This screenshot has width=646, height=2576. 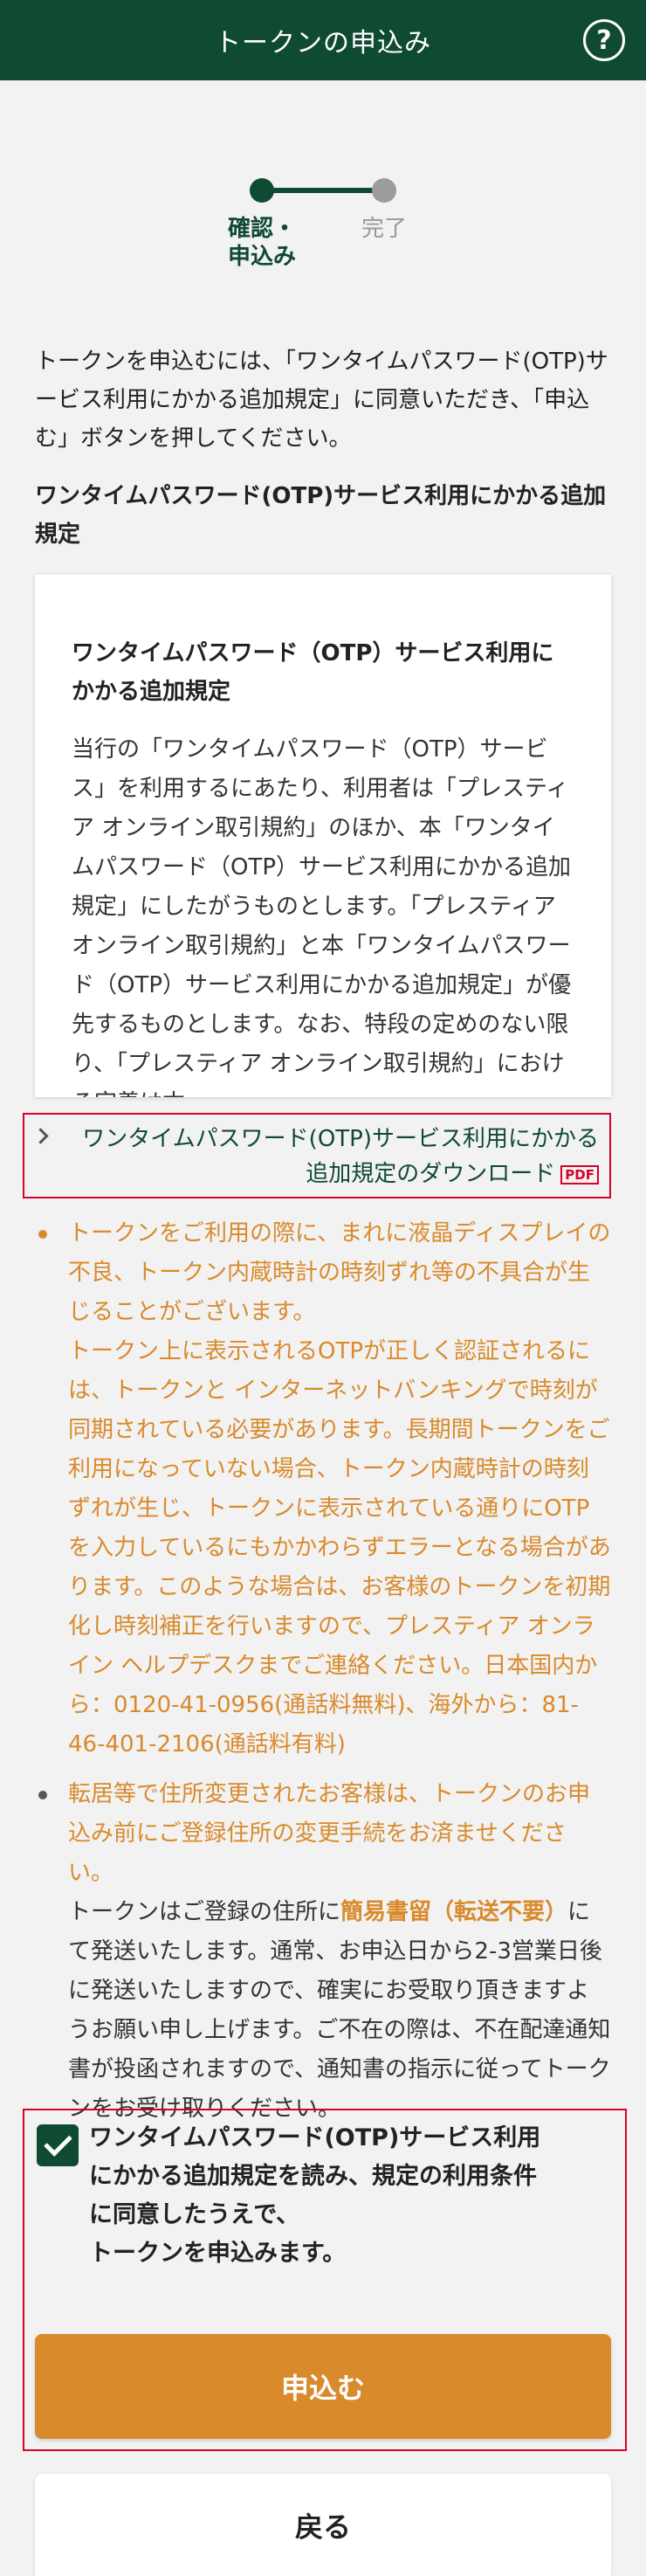 I want to click on step-dot-upcoming, so click(x=384, y=190).